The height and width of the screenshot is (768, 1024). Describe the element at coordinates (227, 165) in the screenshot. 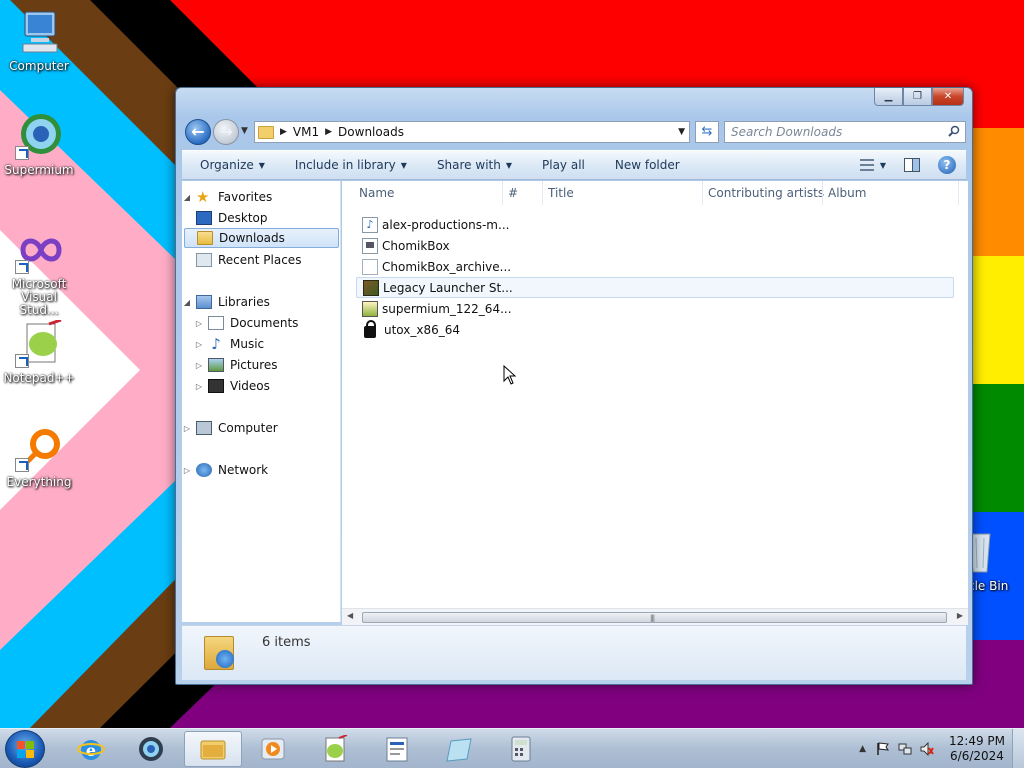

I see `organize-label: Organize` at that location.